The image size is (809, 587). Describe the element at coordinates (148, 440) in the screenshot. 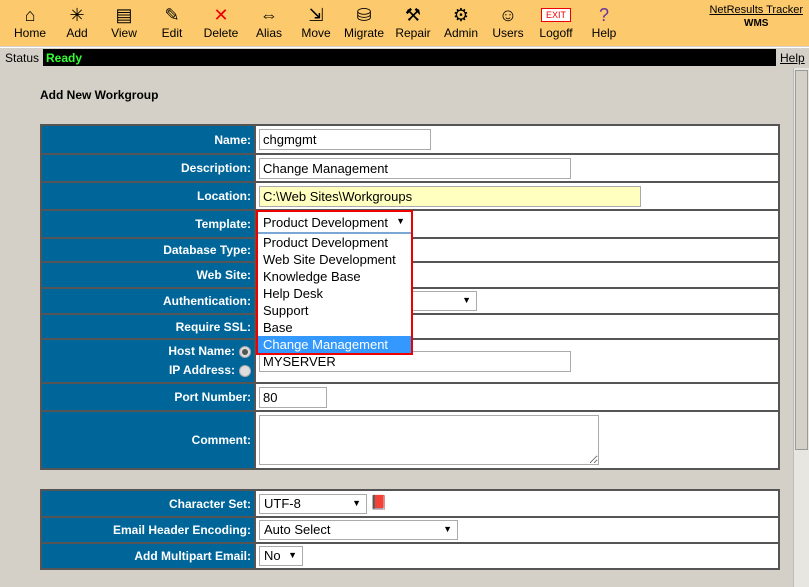

I see `comment-label: Comment:` at that location.